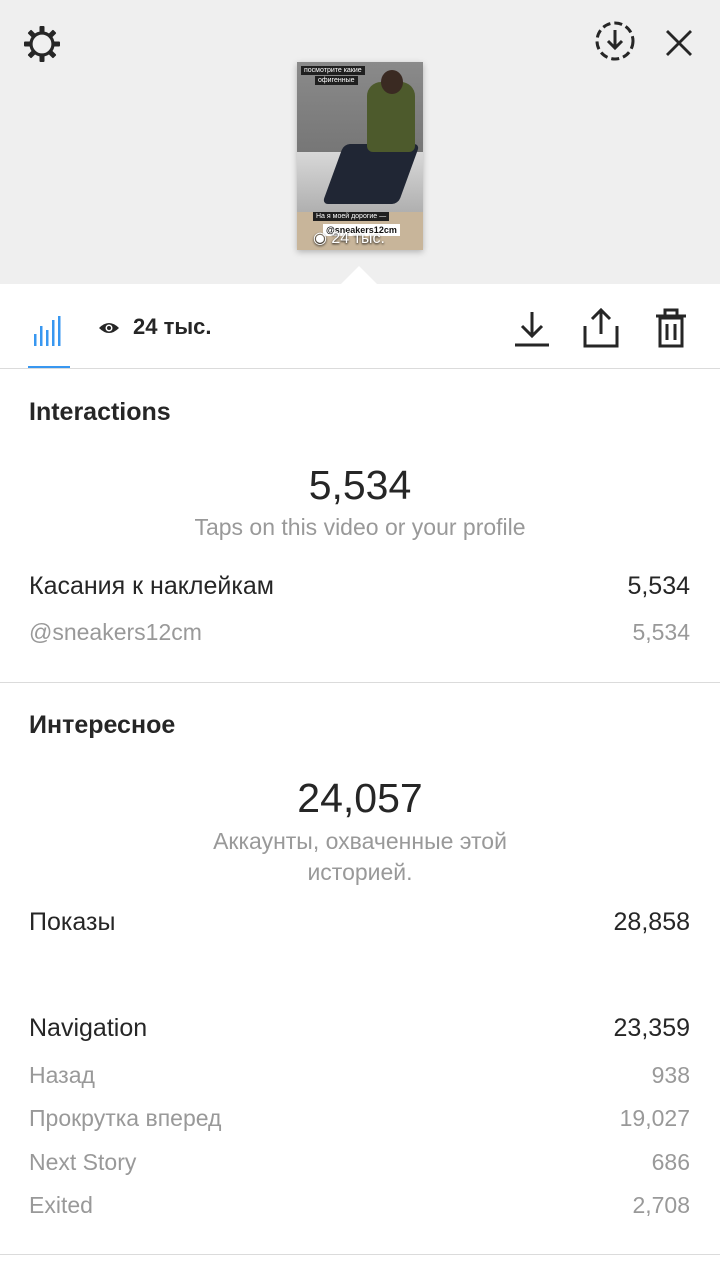 This screenshot has width=720, height=1280. I want to click on navigation-value: 23,359, so click(651, 1028).